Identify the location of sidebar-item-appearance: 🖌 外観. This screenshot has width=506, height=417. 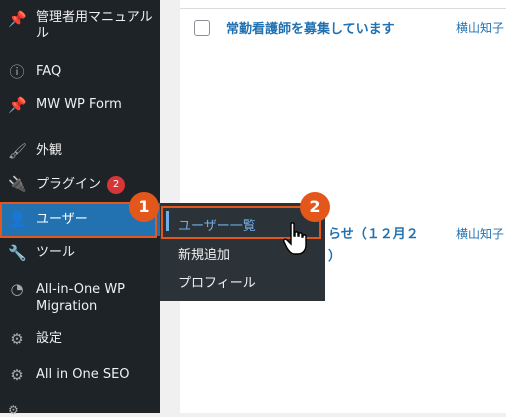
(80, 152).